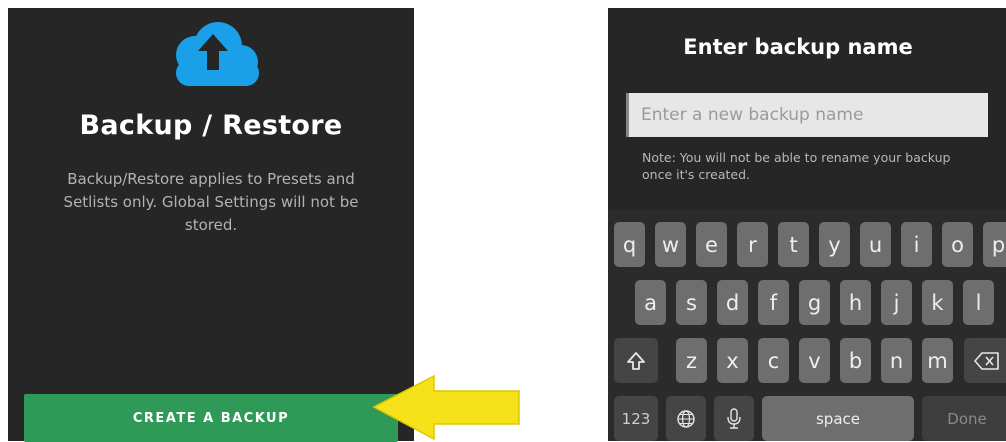 The width and height of the screenshot is (1006, 442). What do you see at coordinates (798, 47) in the screenshot?
I see `dialog-title: Enter backup name` at bounding box center [798, 47].